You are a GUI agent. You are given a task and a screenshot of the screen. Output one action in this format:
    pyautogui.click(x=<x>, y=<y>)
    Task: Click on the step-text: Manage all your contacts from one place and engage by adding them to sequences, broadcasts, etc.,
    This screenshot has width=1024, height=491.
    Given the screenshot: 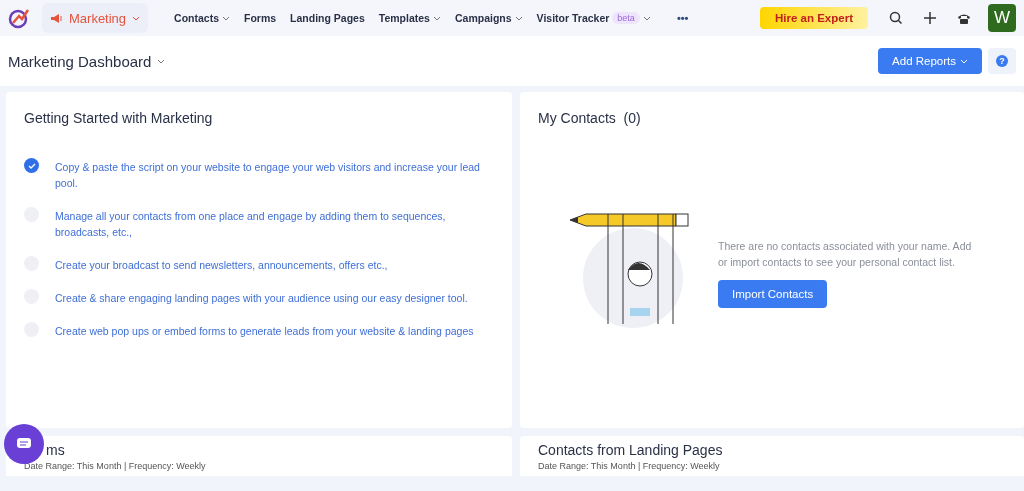 What is the action you would take?
    pyautogui.click(x=251, y=224)
    